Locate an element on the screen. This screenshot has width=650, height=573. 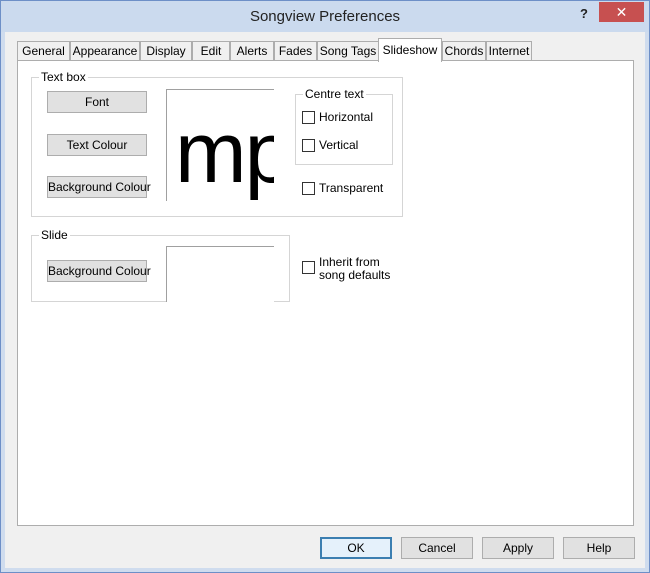
tab-chords: Chords is located at coordinates (464, 51).